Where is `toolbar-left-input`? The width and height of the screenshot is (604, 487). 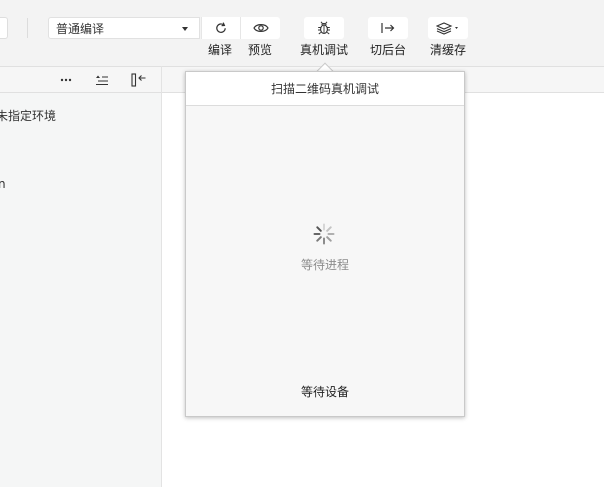
toolbar-left-input is located at coordinates (4, 28).